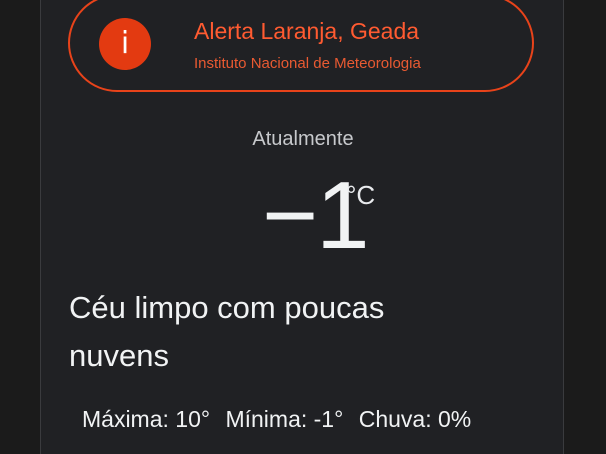 The height and width of the screenshot is (454, 606). Describe the element at coordinates (307, 63) in the screenshot. I see `alert-source: Instituto Nacional de Meteorologia` at that location.